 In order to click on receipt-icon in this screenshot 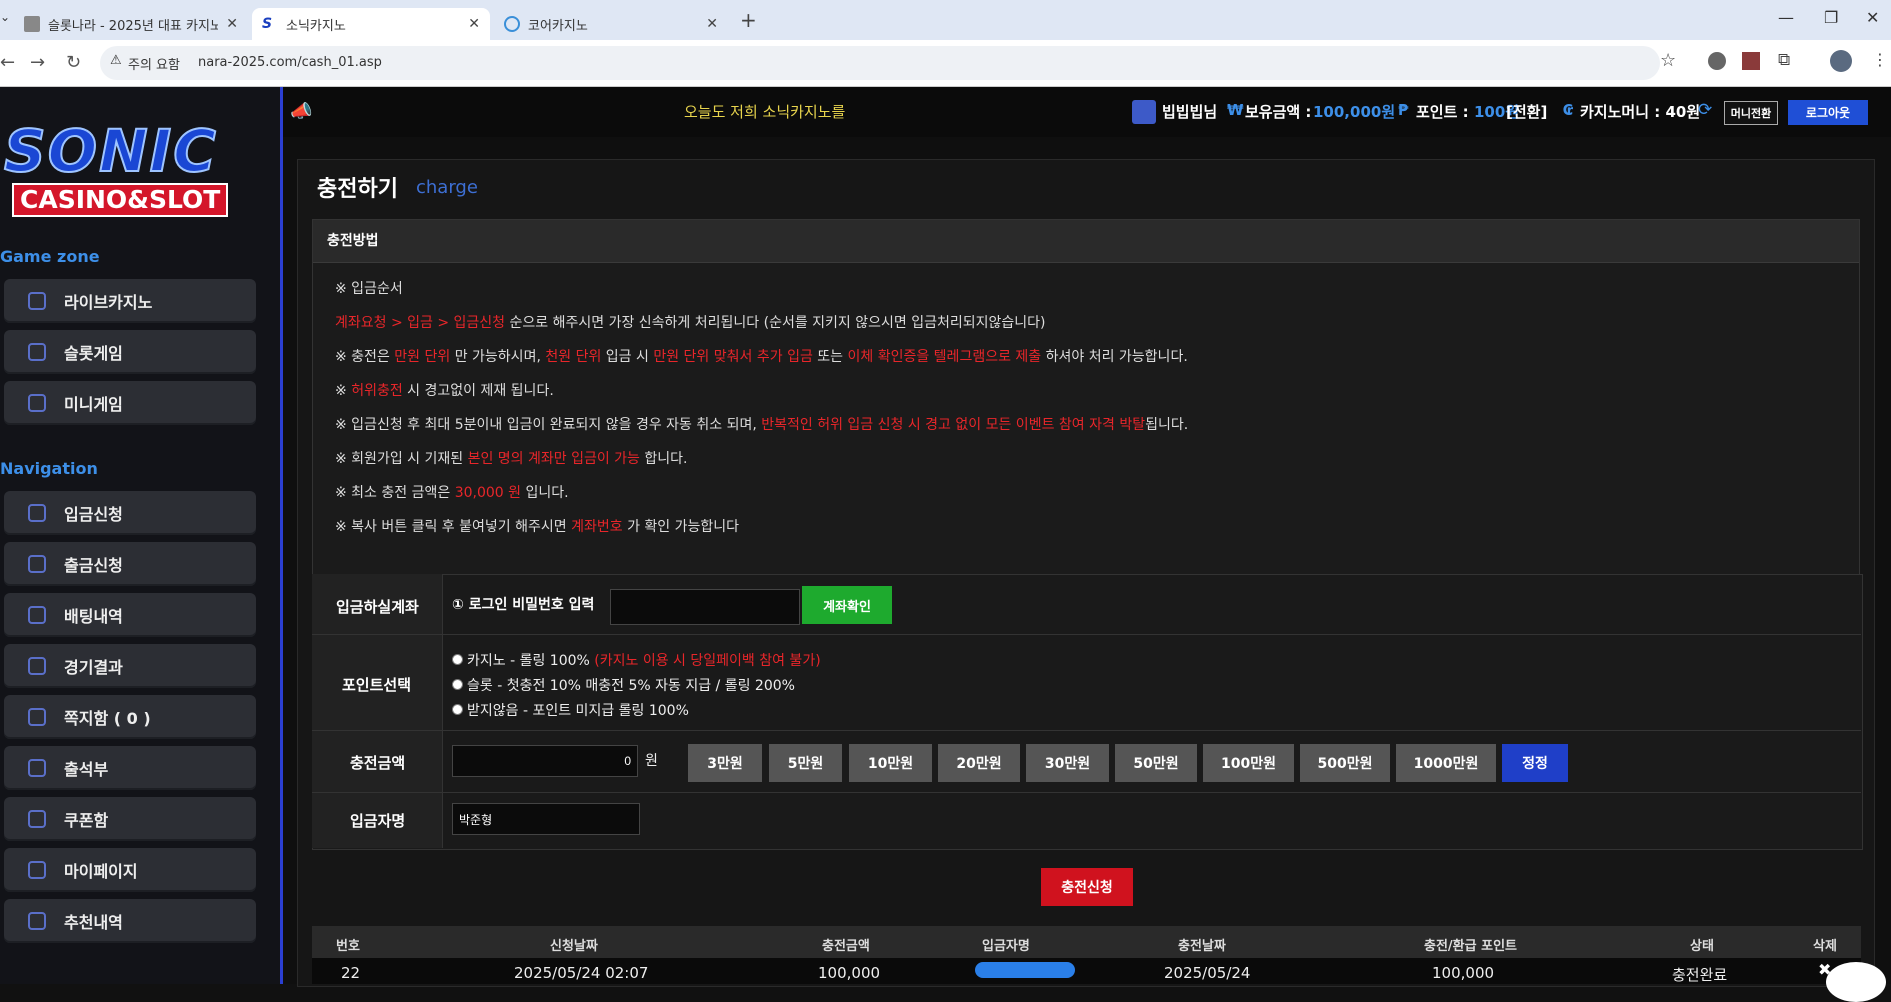, I will do `click(37, 615)`.